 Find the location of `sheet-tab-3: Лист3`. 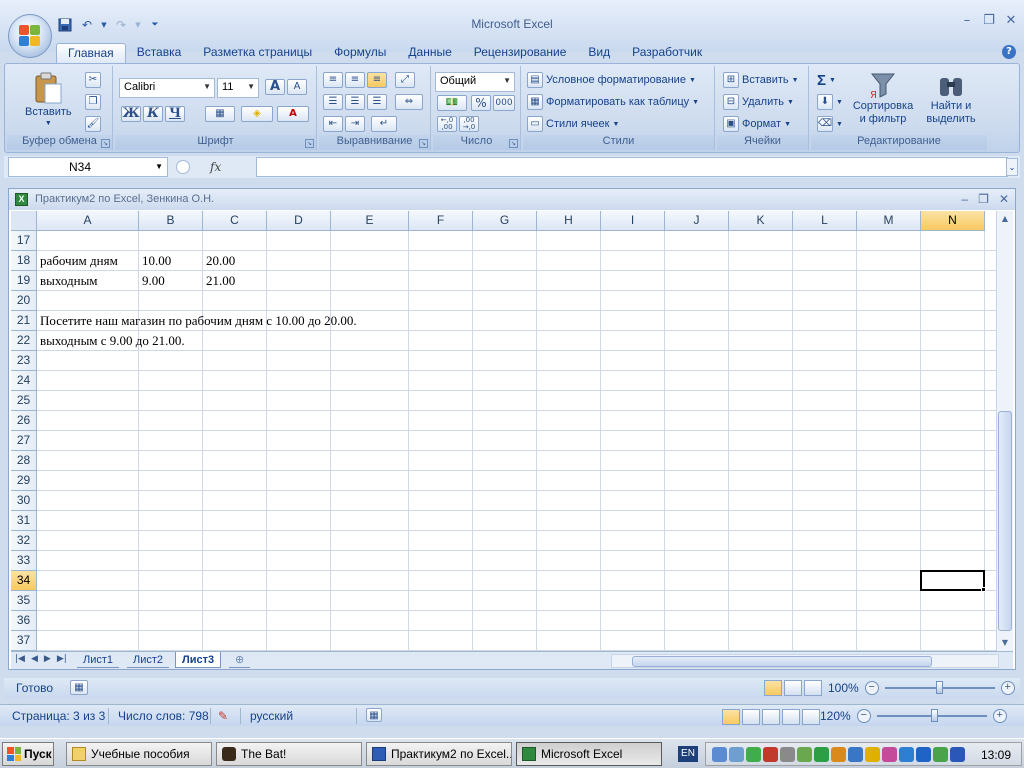

sheet-tab-3: Лист3 is located at coordinates (198, 660).